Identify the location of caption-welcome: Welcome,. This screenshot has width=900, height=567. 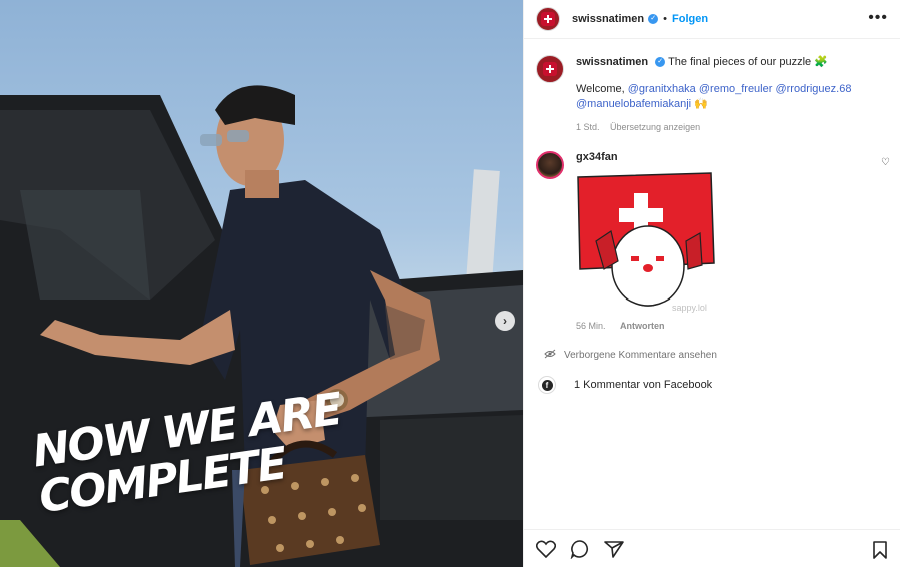
(600, 89).